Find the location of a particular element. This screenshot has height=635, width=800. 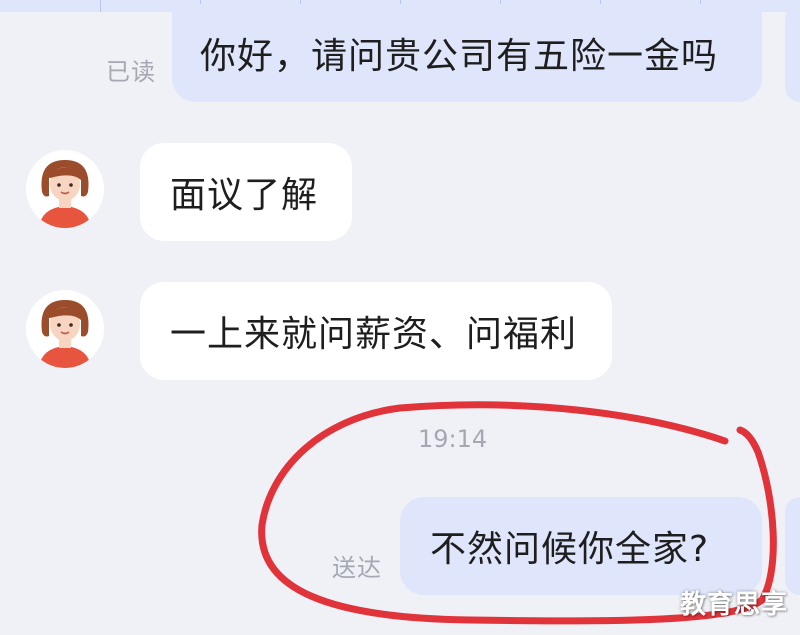

message-bubble-outgoing: 你好，请问贵公司有五险一金吗 is located at coordinates (467, 53).